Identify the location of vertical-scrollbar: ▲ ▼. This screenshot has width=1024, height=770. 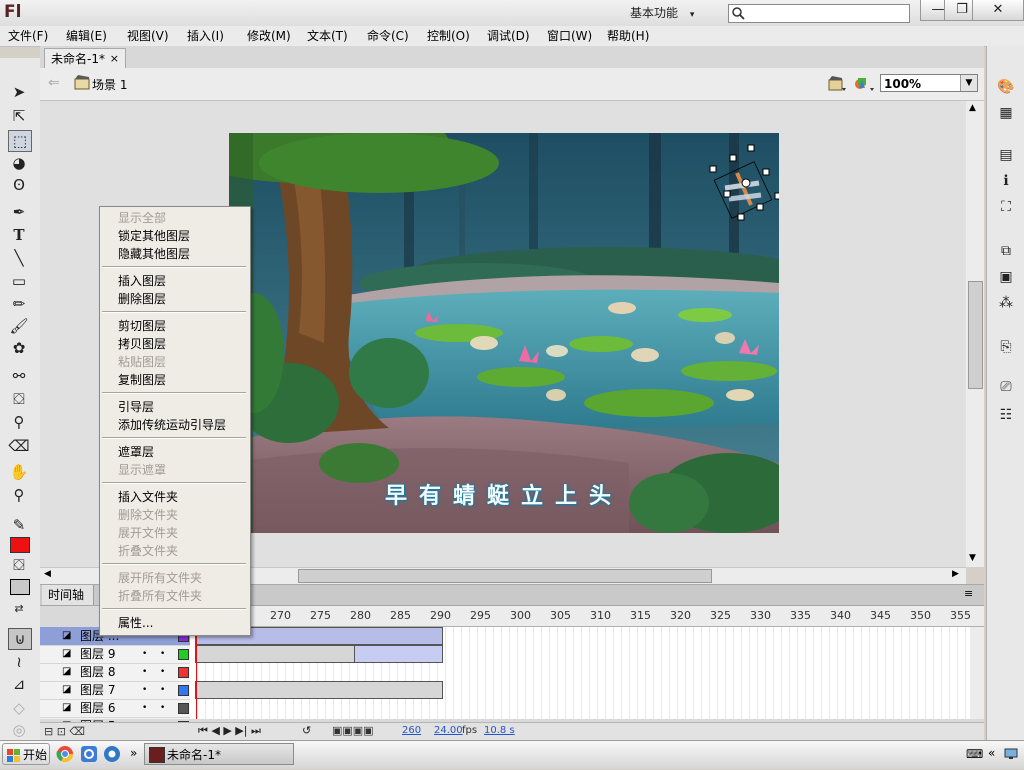
(975, 334).